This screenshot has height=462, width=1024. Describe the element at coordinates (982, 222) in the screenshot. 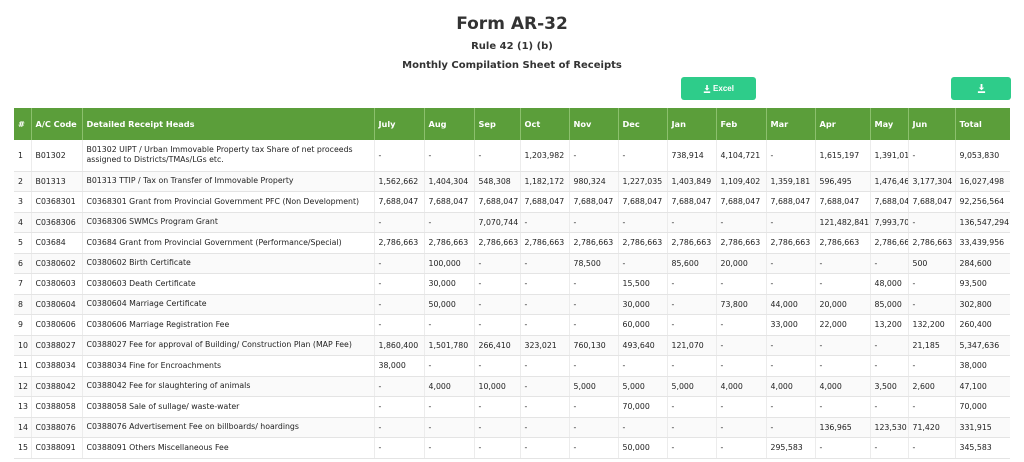

I see `table-cell: 136,547,294` at that location.